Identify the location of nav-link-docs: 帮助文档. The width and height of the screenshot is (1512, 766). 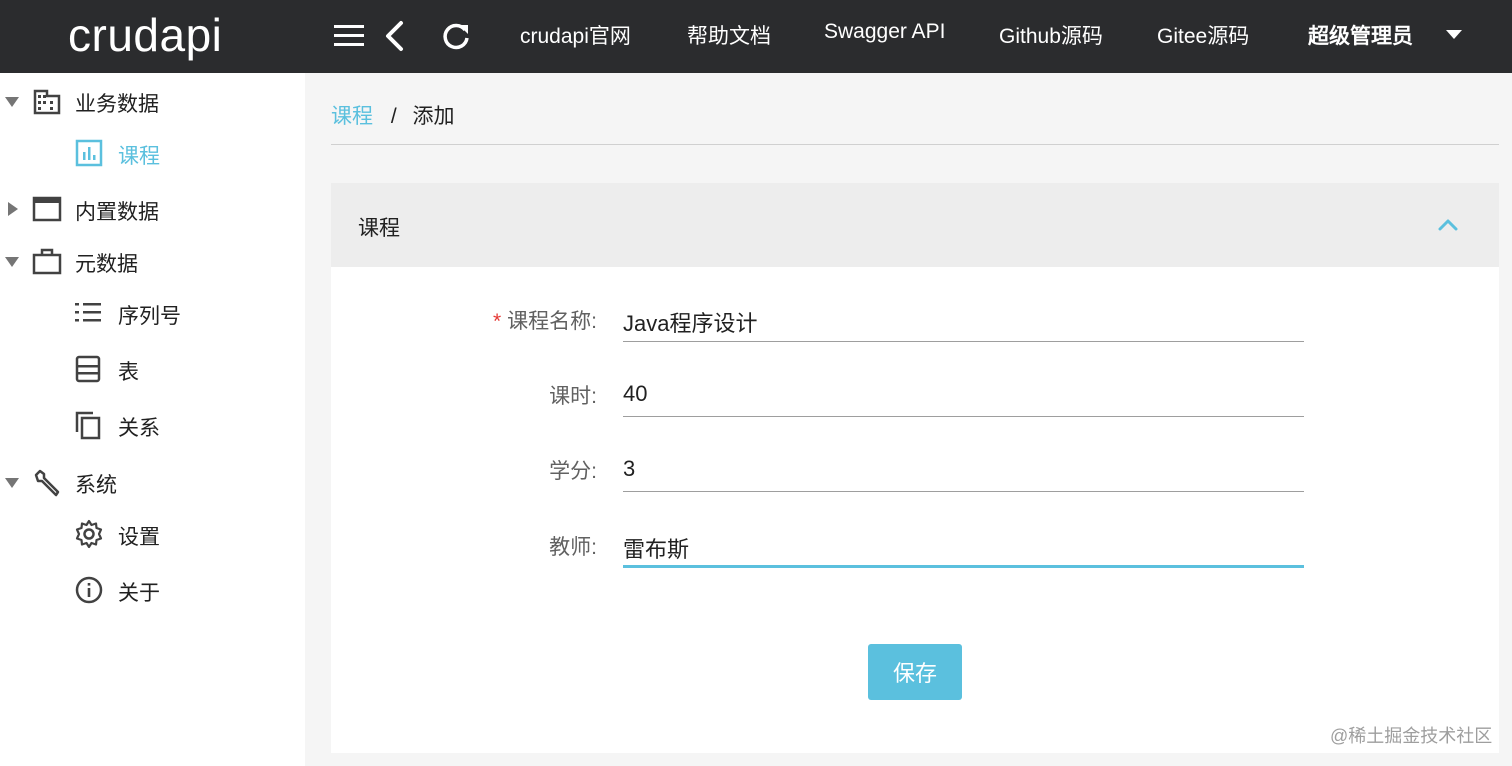
(729, 35).